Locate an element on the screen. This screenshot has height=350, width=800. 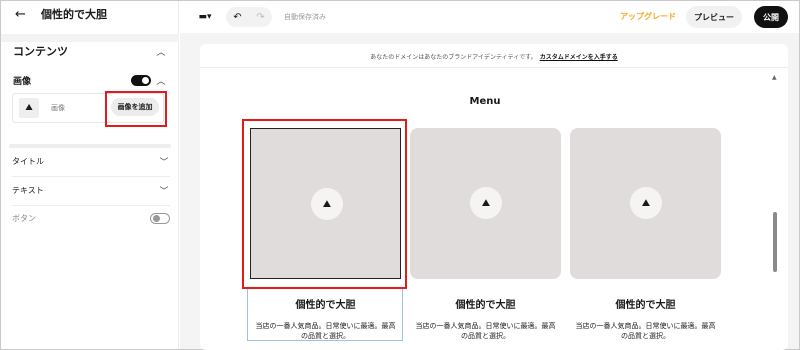
scrollbar-thumb is located at coordinates (775, 242).